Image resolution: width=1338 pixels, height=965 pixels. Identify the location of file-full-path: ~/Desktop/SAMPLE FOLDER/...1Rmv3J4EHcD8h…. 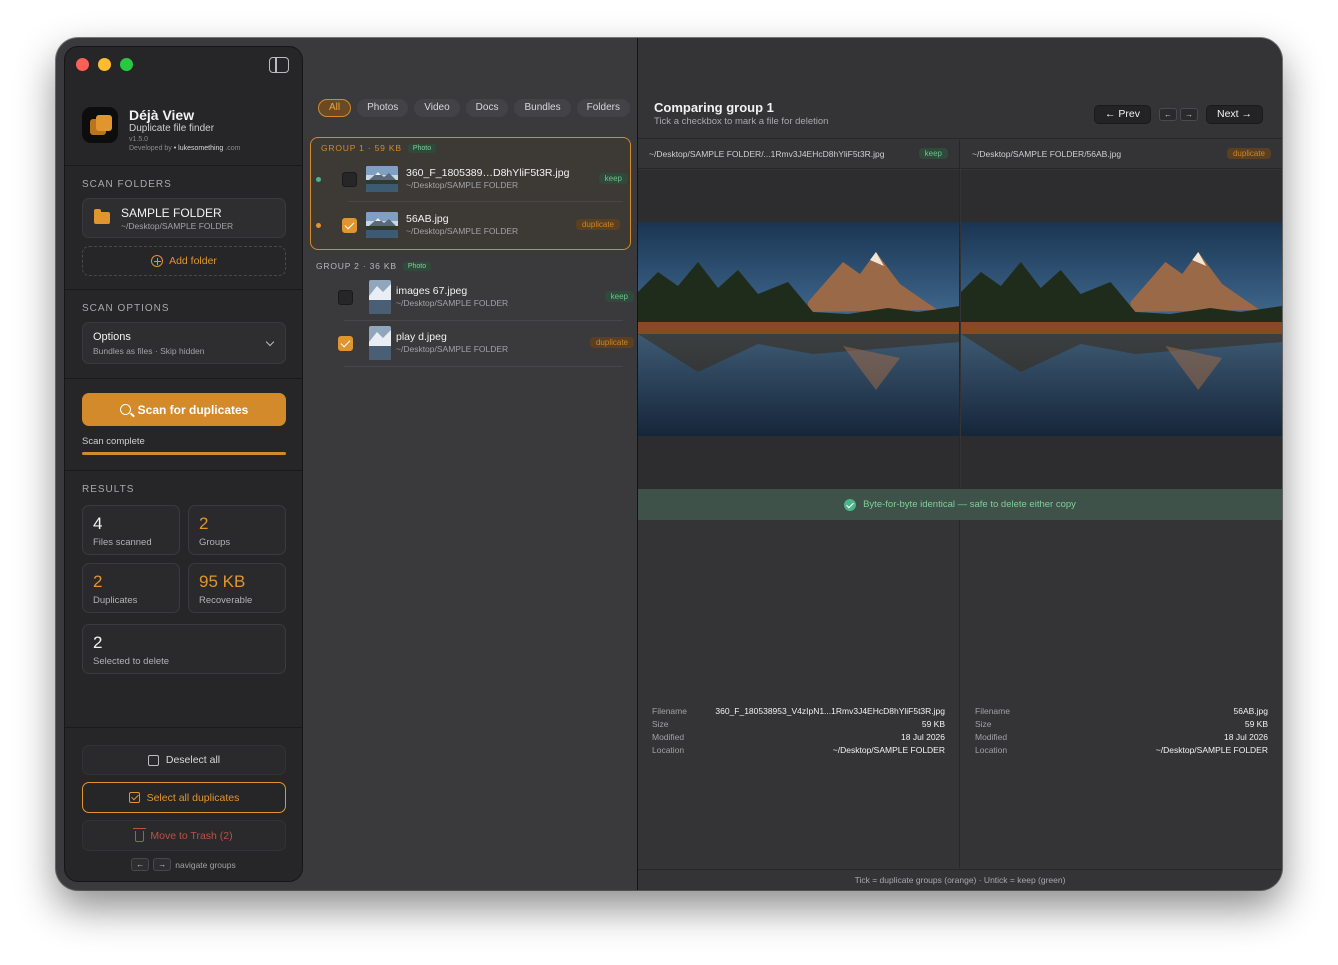
(767, 154).